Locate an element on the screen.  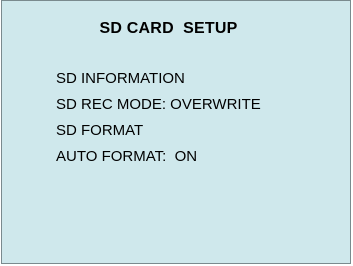
menu-item-sd-format: SD FORMAT is located at coordinates (158, 135).